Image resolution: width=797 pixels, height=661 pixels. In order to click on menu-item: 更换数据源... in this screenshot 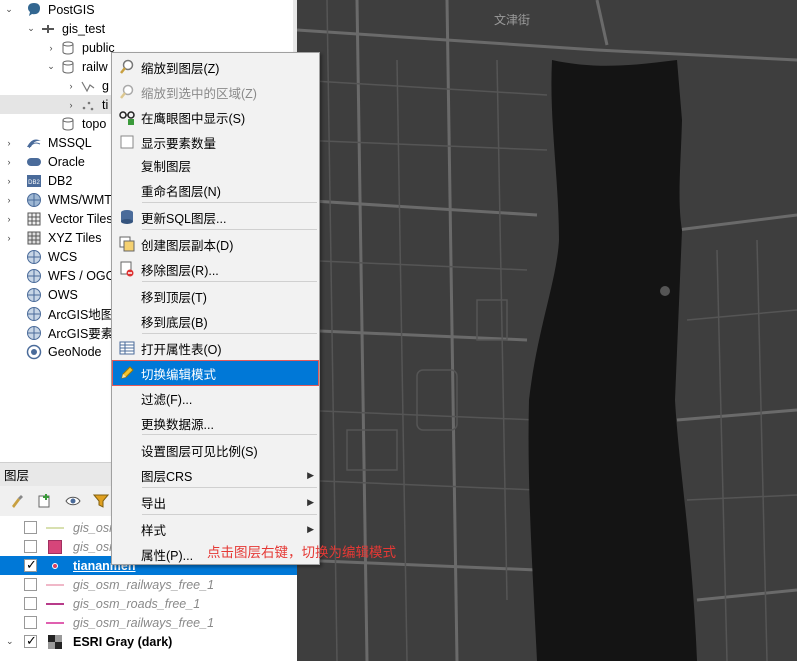, I will do `click(215, 423)`.